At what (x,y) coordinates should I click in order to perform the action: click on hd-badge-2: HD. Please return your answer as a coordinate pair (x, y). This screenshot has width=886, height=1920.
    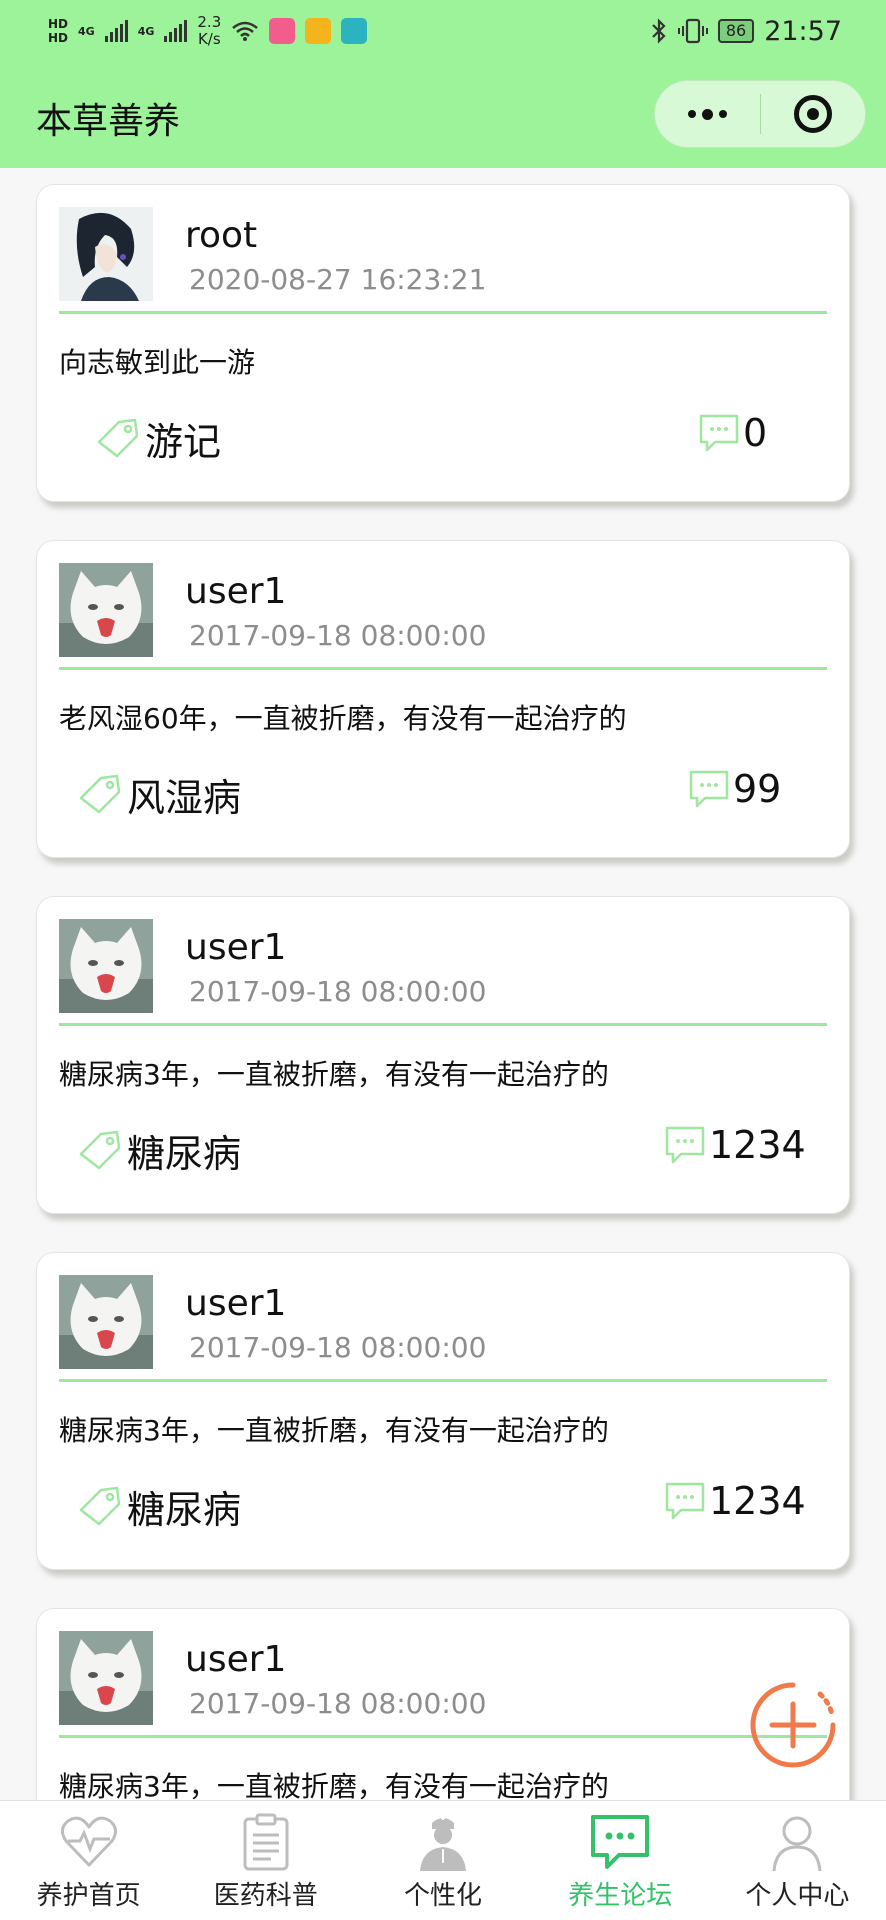
    Looking at the image, I should click on (58, 38).